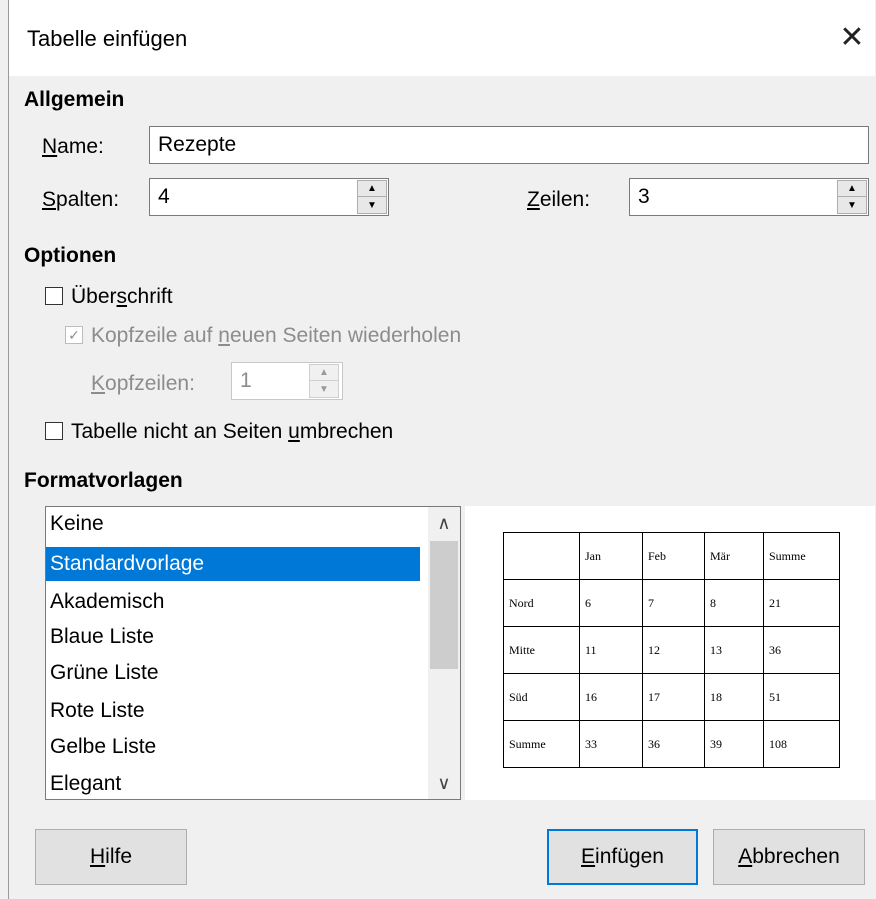 Image resolution: width=876 pixels, height=899 pixels. I want to click on styles-heading: Formatvorlagen, so click(103, 480).